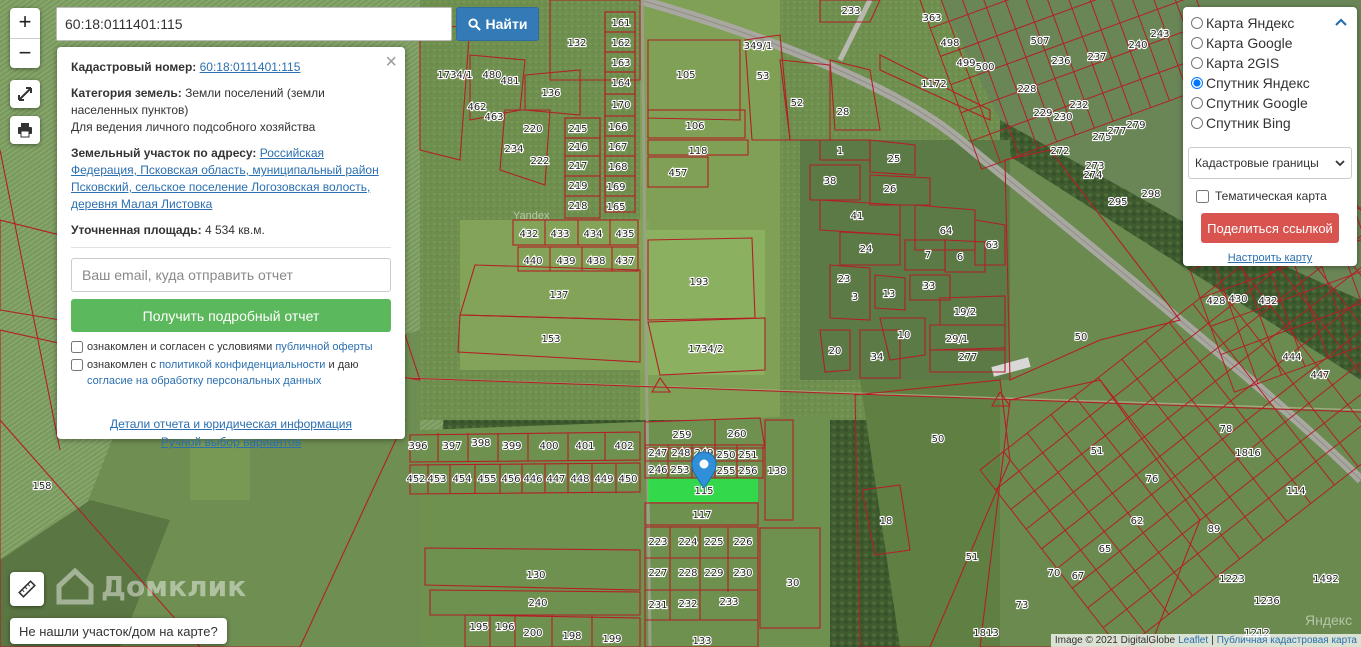 This screenshot has width=1361, height=647. I want to click on report-details-link: Детали отчета и юридическая информация, so click(231, 424).